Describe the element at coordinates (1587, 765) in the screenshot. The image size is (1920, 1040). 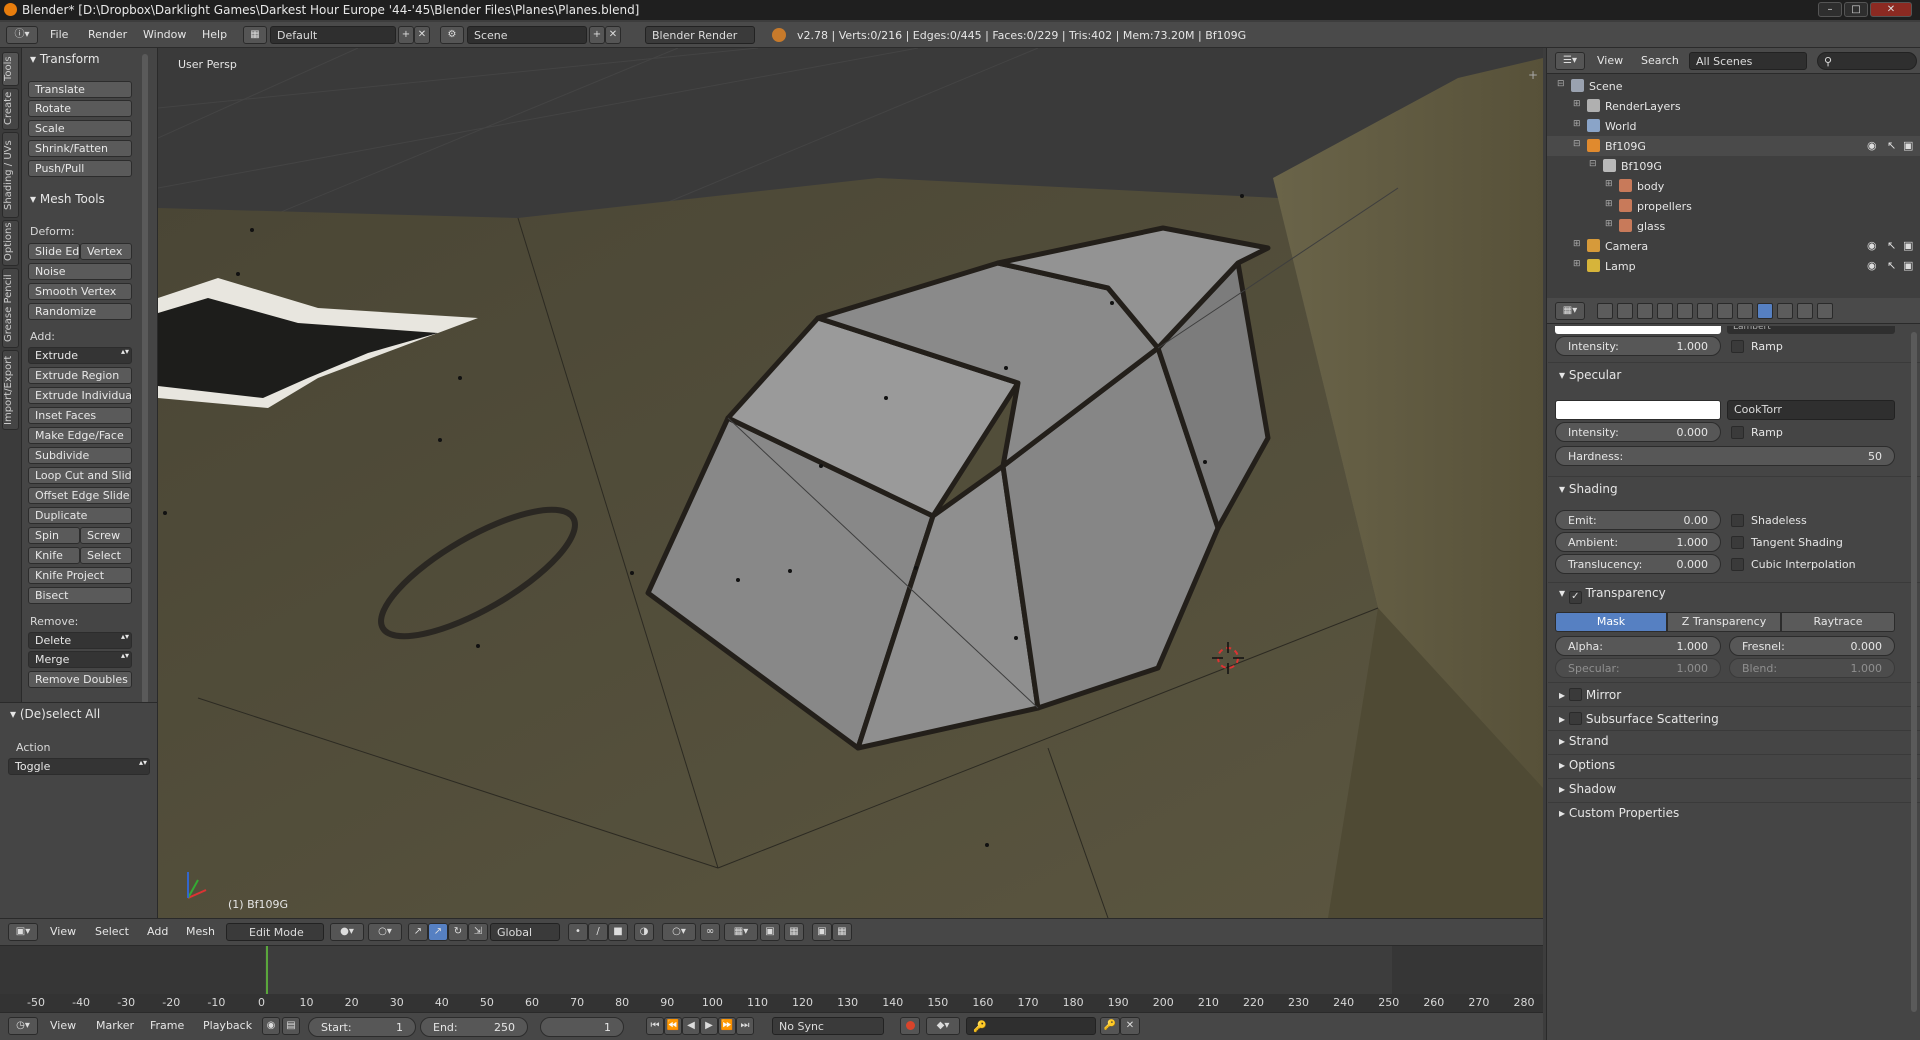
I see `collapsed-panel-header: ▸ Options` at that location.